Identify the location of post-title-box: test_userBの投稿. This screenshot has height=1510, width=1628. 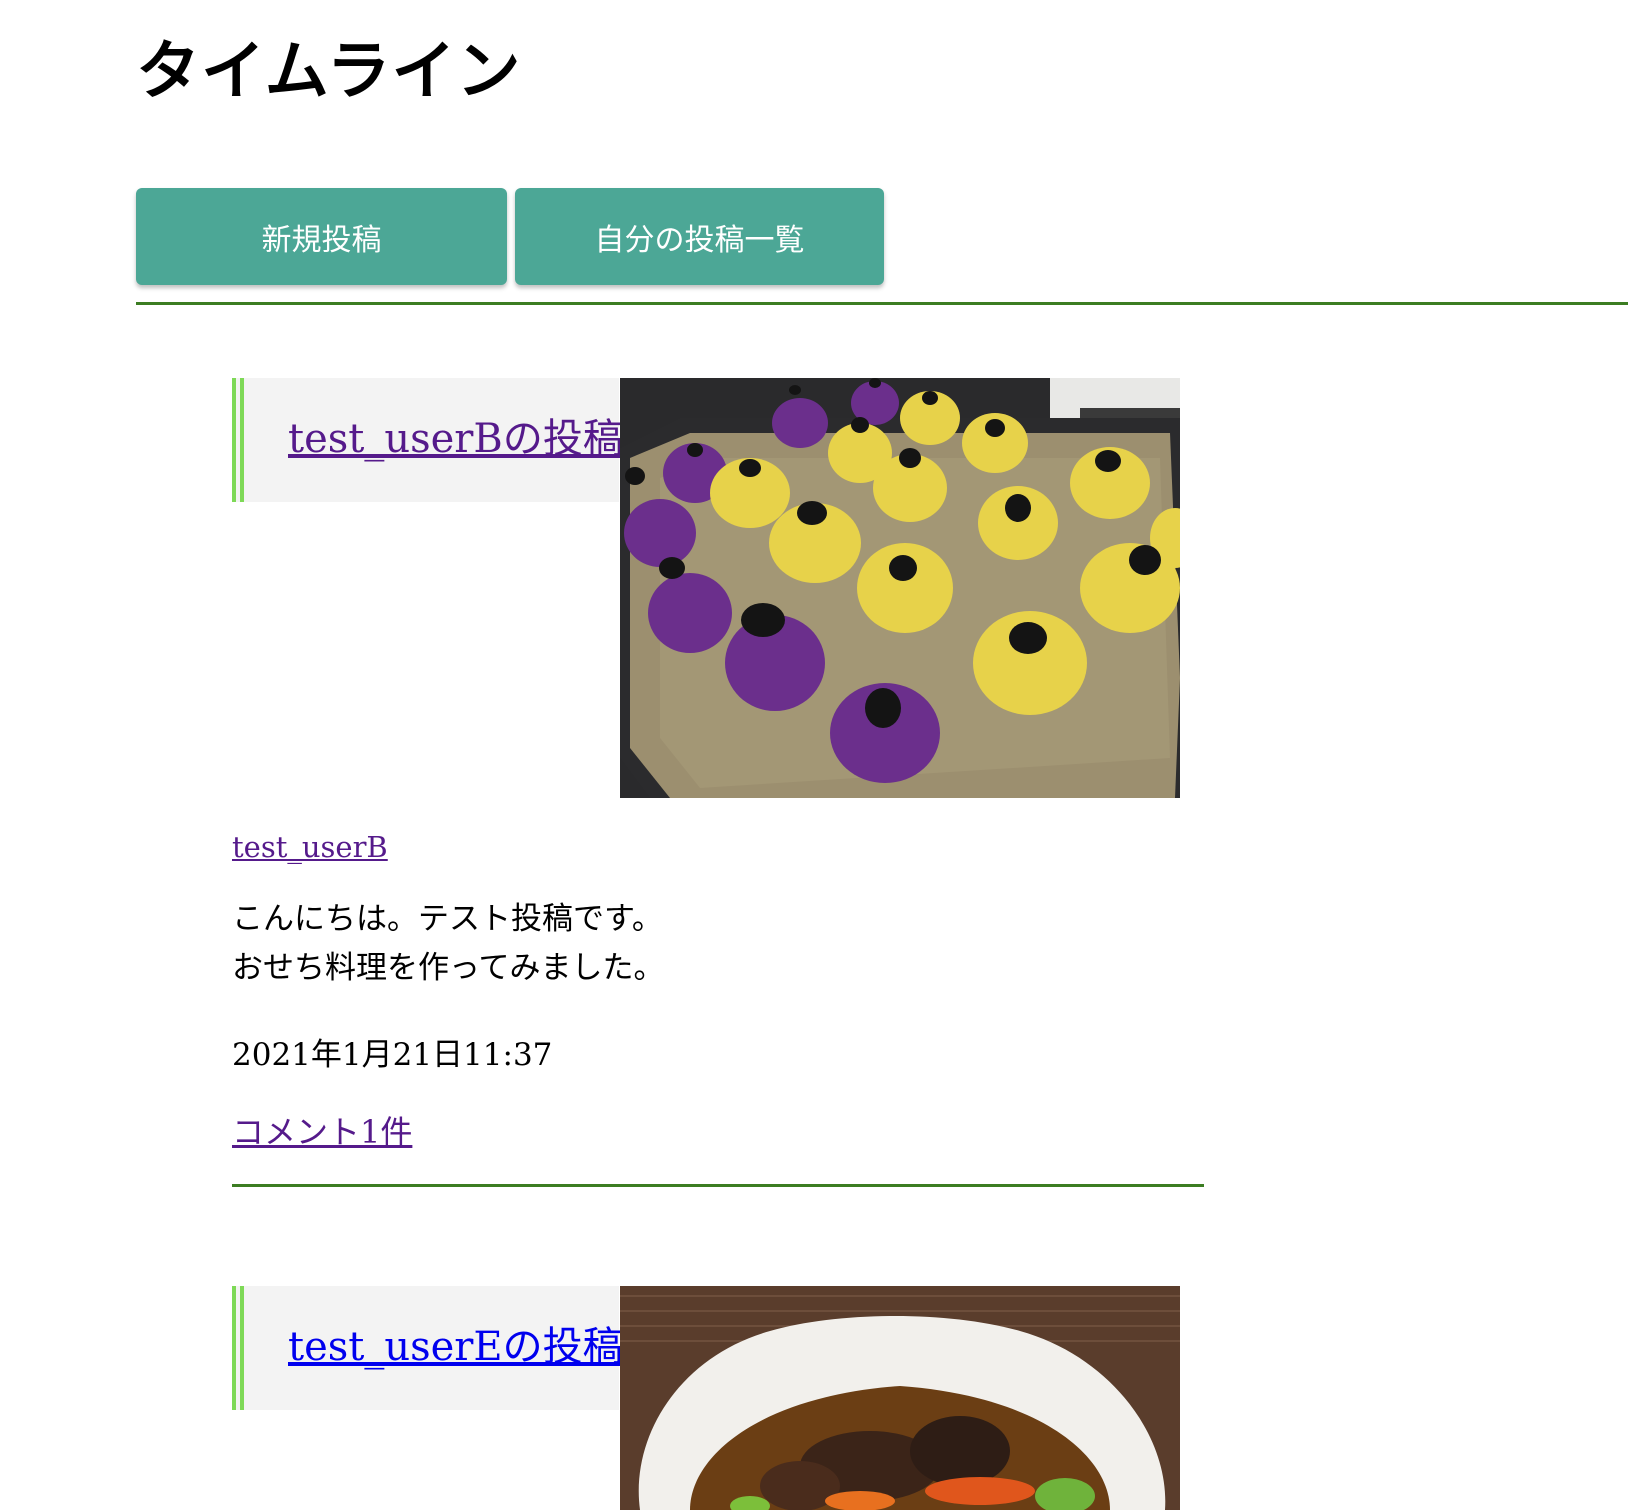
(427, 440).